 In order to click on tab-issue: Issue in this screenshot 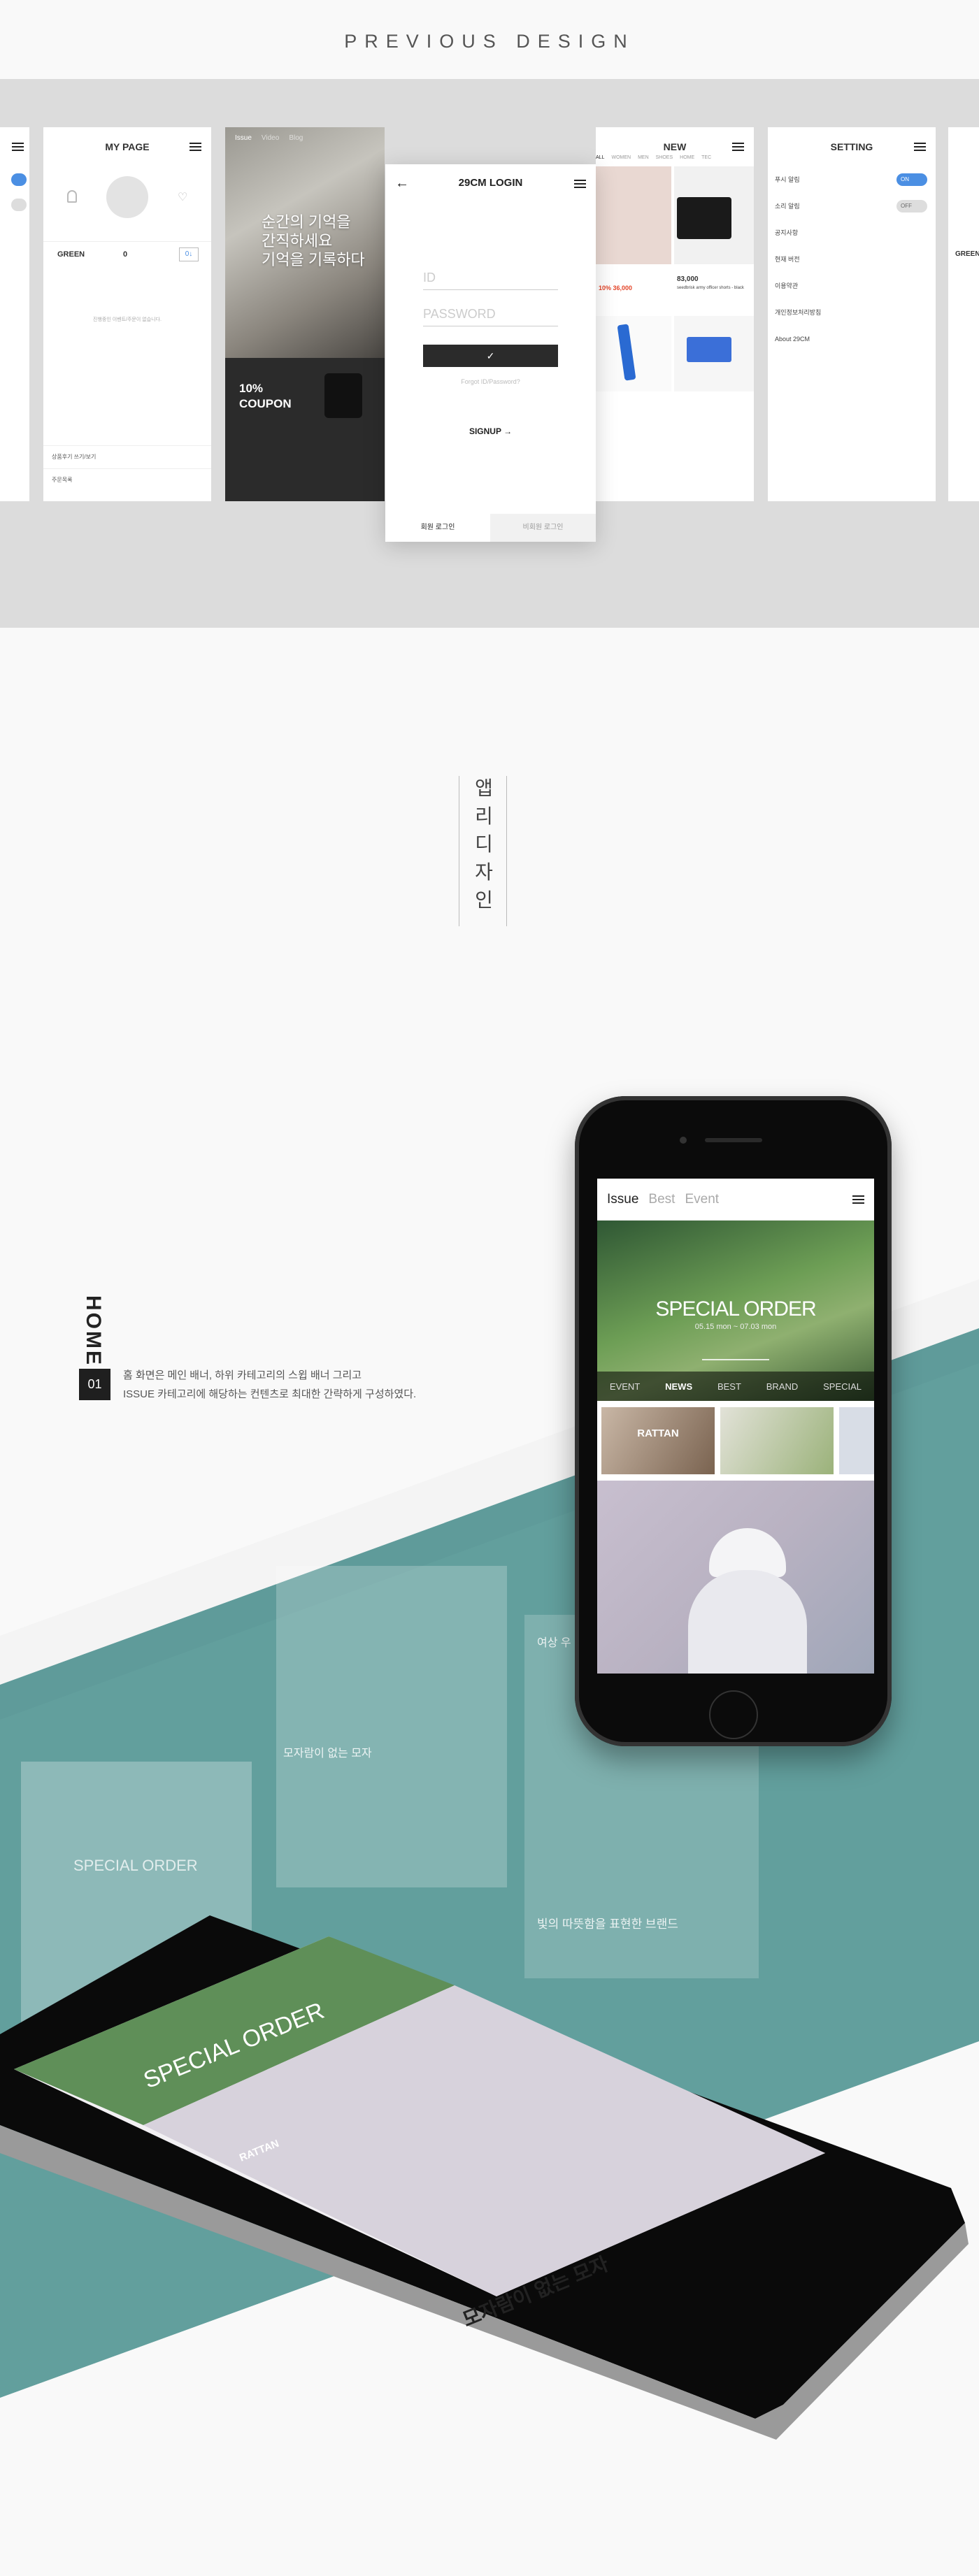, I will do `click(622, 1199)`.